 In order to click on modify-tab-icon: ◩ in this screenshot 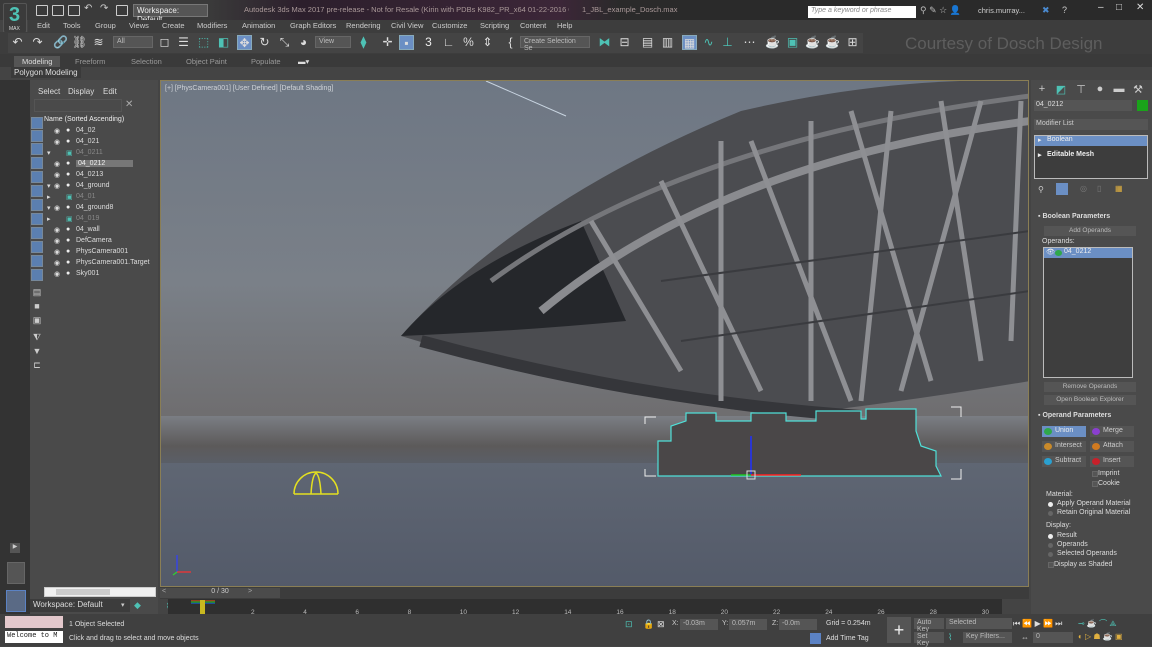, I will do `click(1061, 89)`.